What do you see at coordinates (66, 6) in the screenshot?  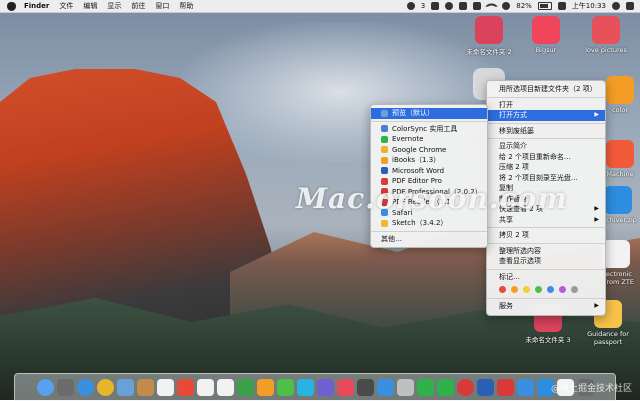 I see `menu-file: 文件` at bounding box center [66, 6].